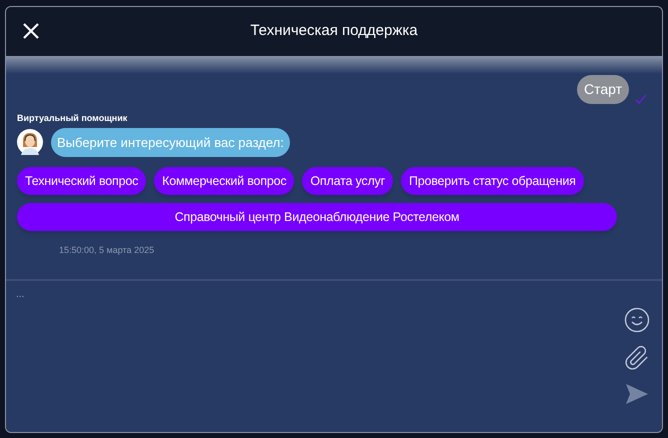 This screenshot has width=668, height=438. I want to click on paperclip-icon, so click(637, 358).